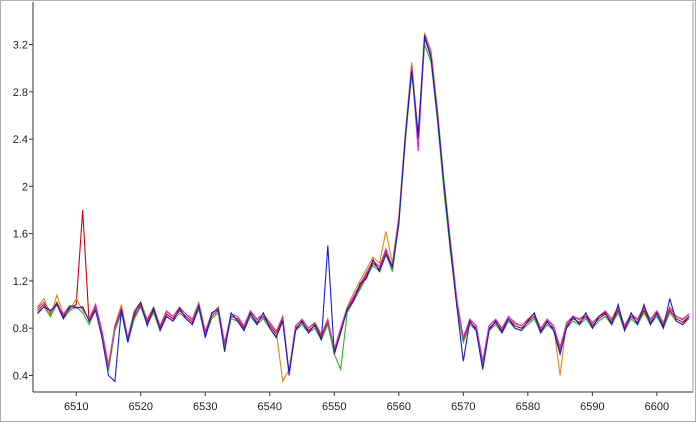 The width and height of the screenshot is (696, 422). I want to click on x-tick-label: 6520, so click(140, 407).